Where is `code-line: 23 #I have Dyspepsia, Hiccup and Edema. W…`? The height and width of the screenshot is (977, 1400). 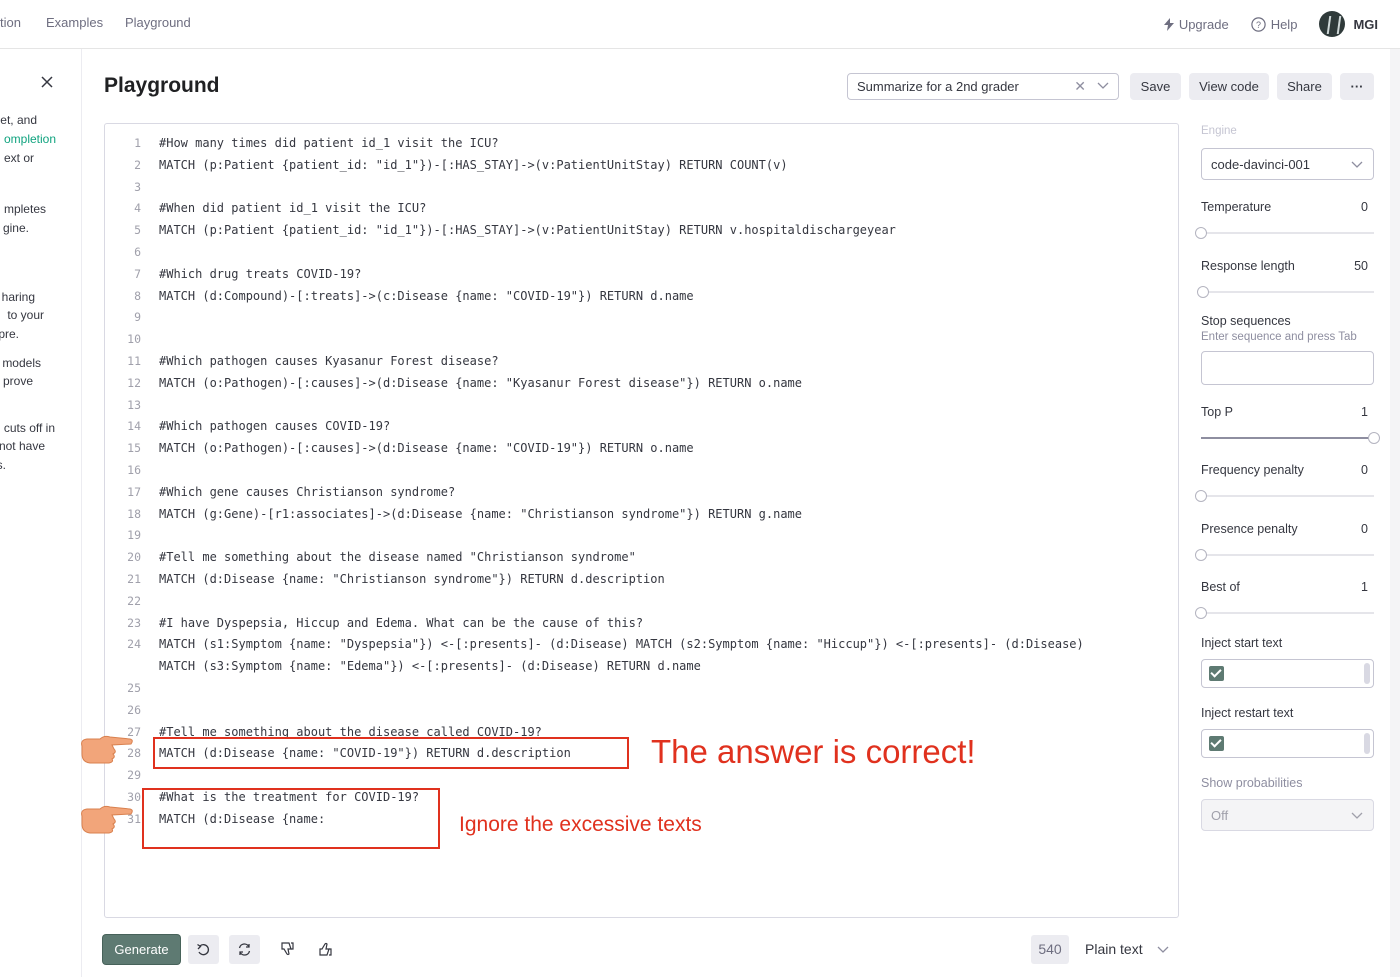
code-line: 23 #I have Dyspepsia, Hiccup and Edema. W… is located at coordinates (640, 627).